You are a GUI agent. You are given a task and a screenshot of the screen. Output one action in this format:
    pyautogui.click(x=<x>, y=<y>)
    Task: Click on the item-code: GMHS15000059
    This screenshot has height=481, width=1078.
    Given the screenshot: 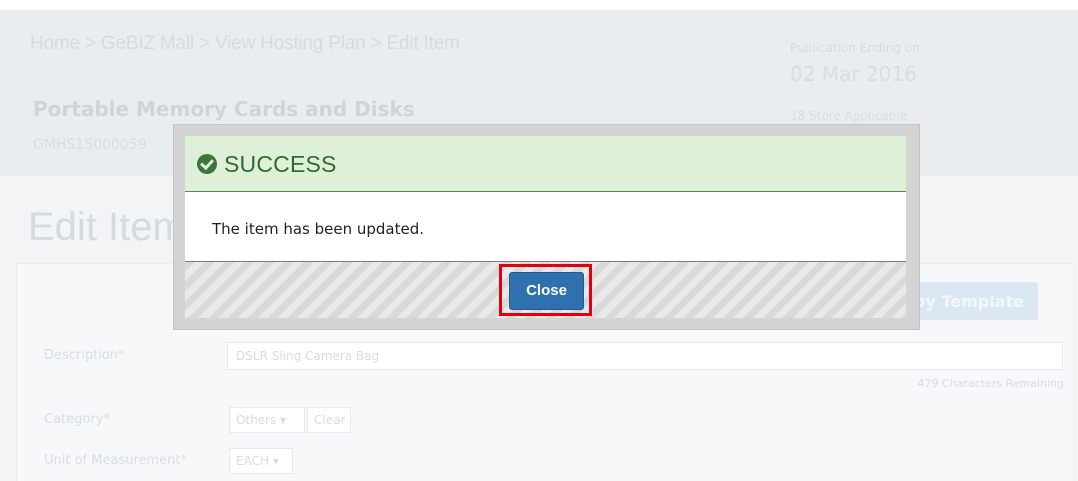 What is the action you would take?
    pyautogui.click(x=90, y=145)
    